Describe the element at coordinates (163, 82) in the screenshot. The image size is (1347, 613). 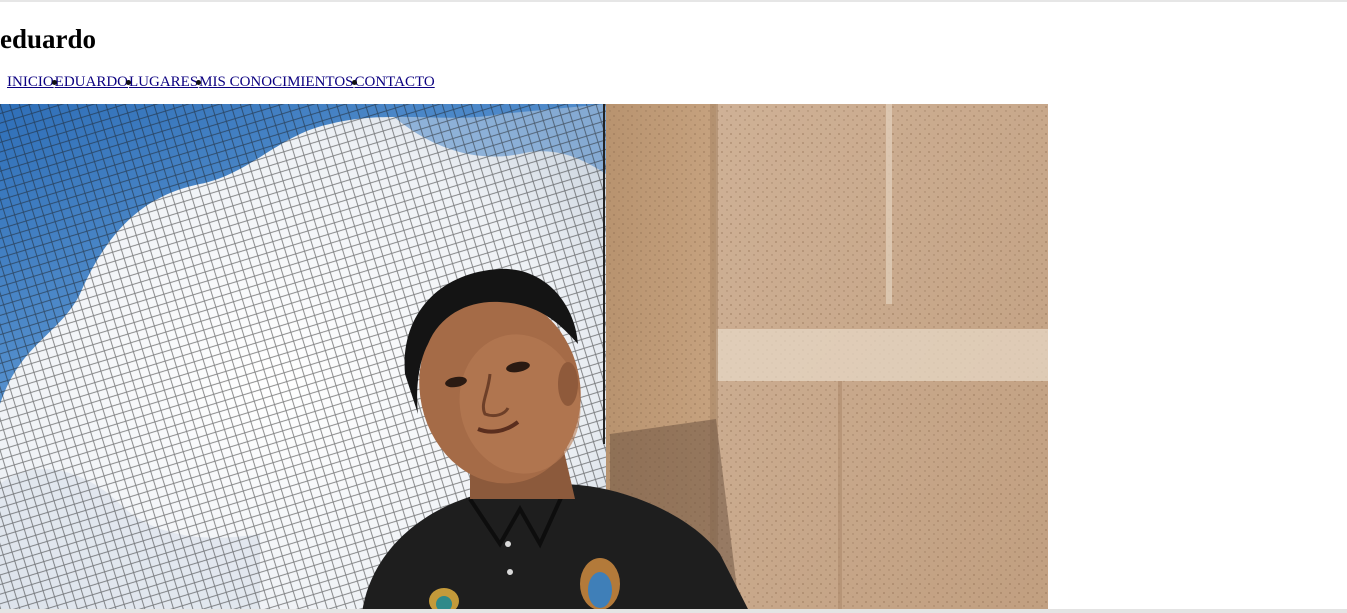
I see `nav-link-lugares: LUGARES` at that location.